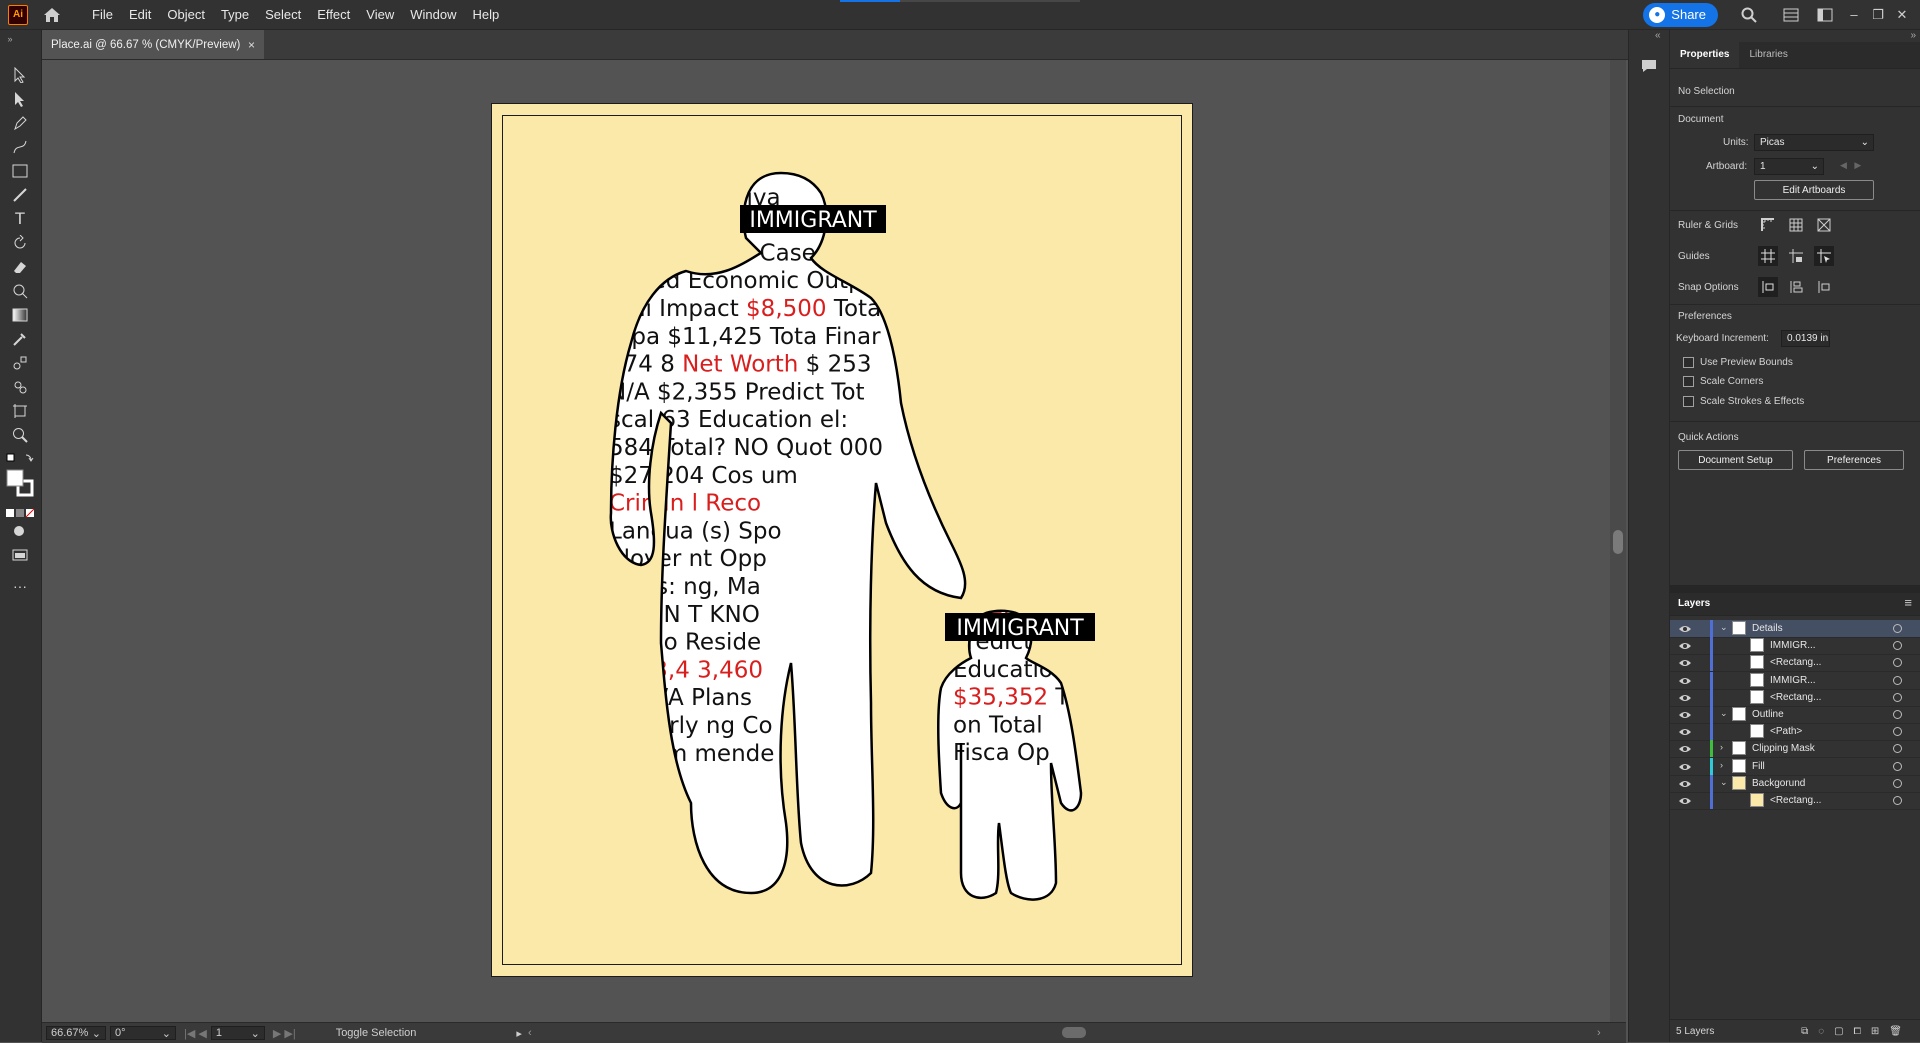 The image size is (1920, 1043). I want to click on blend-tool-icon, so click(20, 363).